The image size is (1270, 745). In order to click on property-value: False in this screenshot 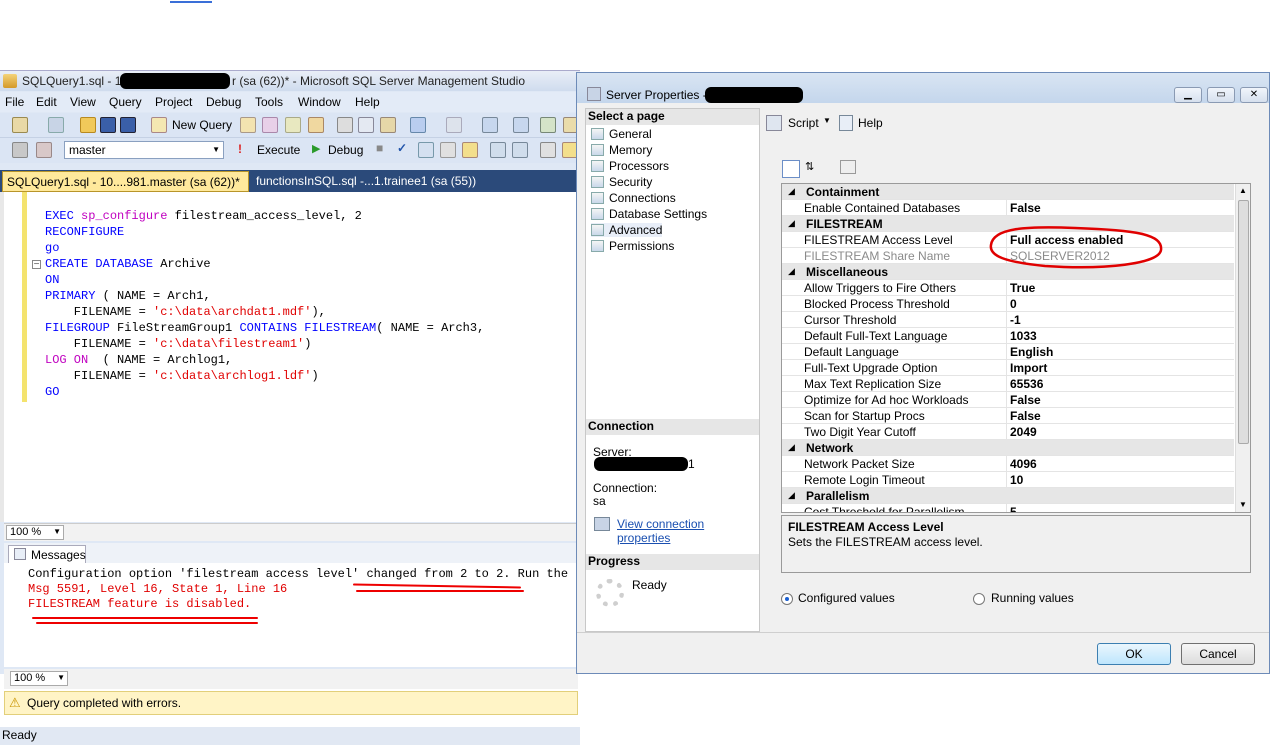, I will do `click(1025, 400)`.